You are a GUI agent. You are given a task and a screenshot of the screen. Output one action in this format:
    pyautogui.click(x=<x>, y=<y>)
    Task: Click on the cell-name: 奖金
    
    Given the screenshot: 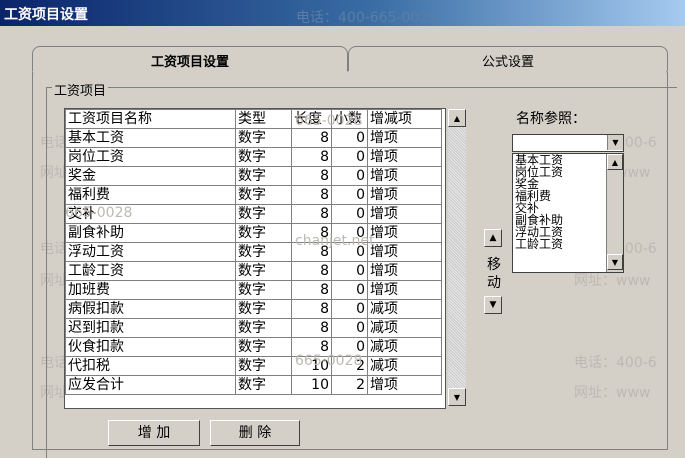 What is the action you would take?
    pyautogui.click(x=150, y=176)
    